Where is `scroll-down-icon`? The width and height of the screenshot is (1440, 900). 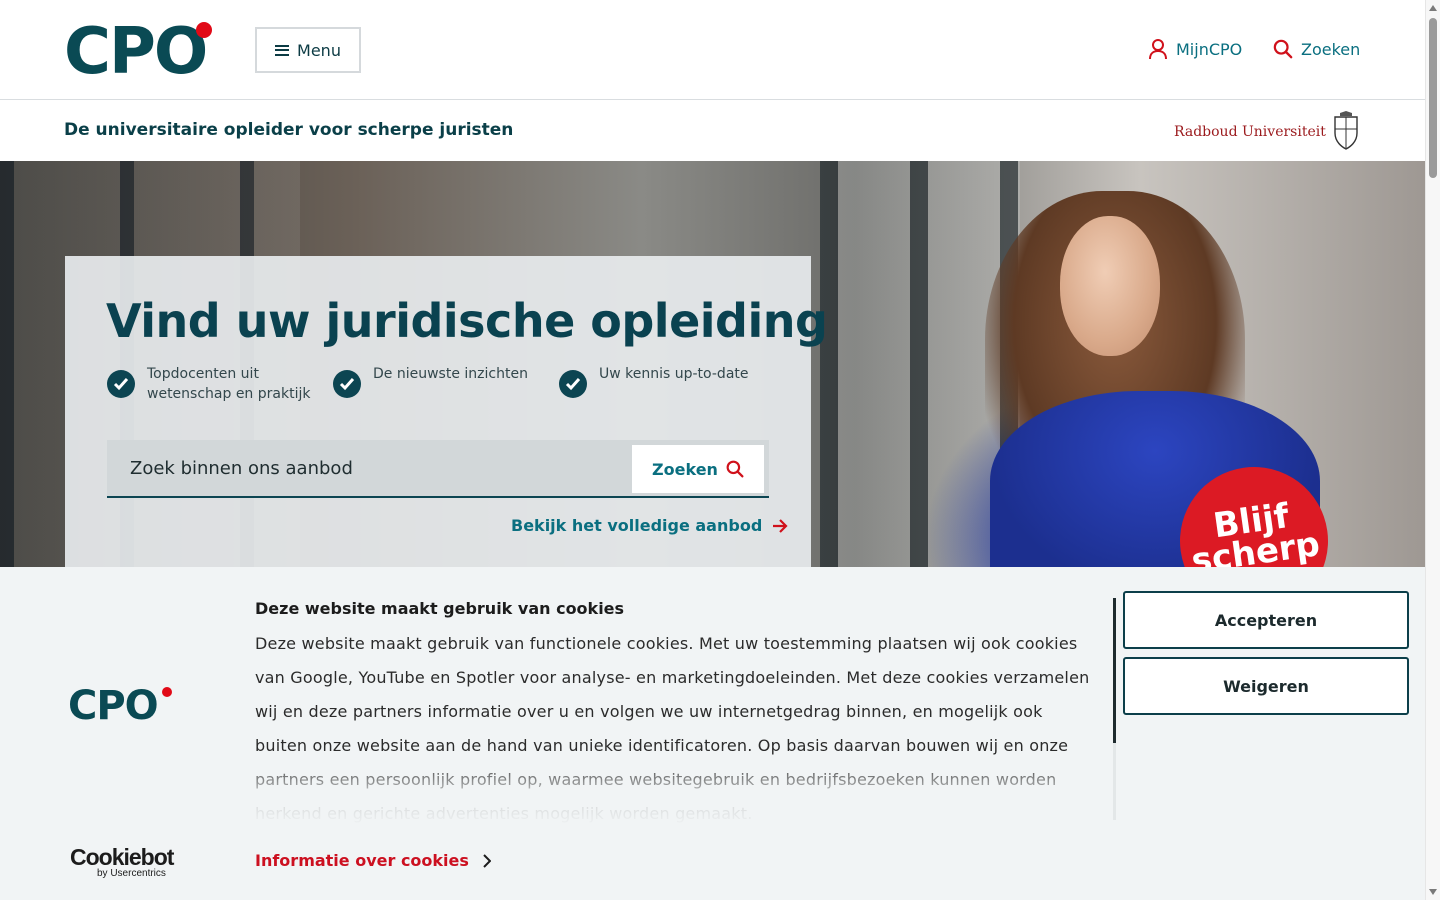
scroll-down-icon is located at coordinates (1433, 892).